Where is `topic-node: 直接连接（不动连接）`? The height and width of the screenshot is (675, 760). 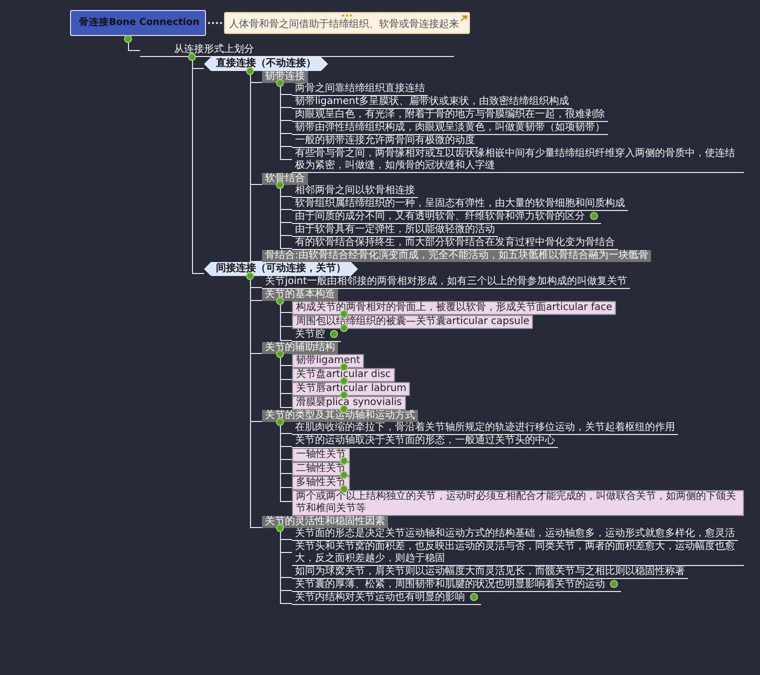
topic-node: 直接连接（不动连接） is located at coordinates (266, 64).